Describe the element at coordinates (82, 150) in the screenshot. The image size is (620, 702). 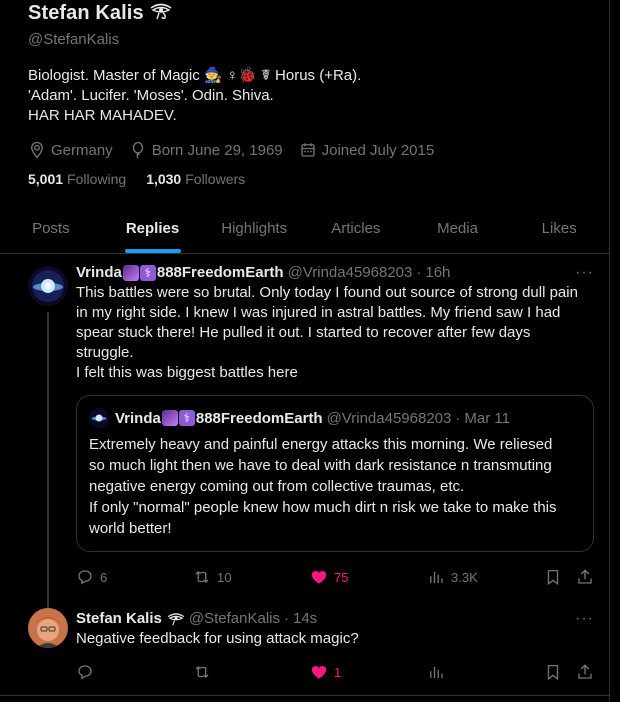
I see `location-text: Germany` at that location.